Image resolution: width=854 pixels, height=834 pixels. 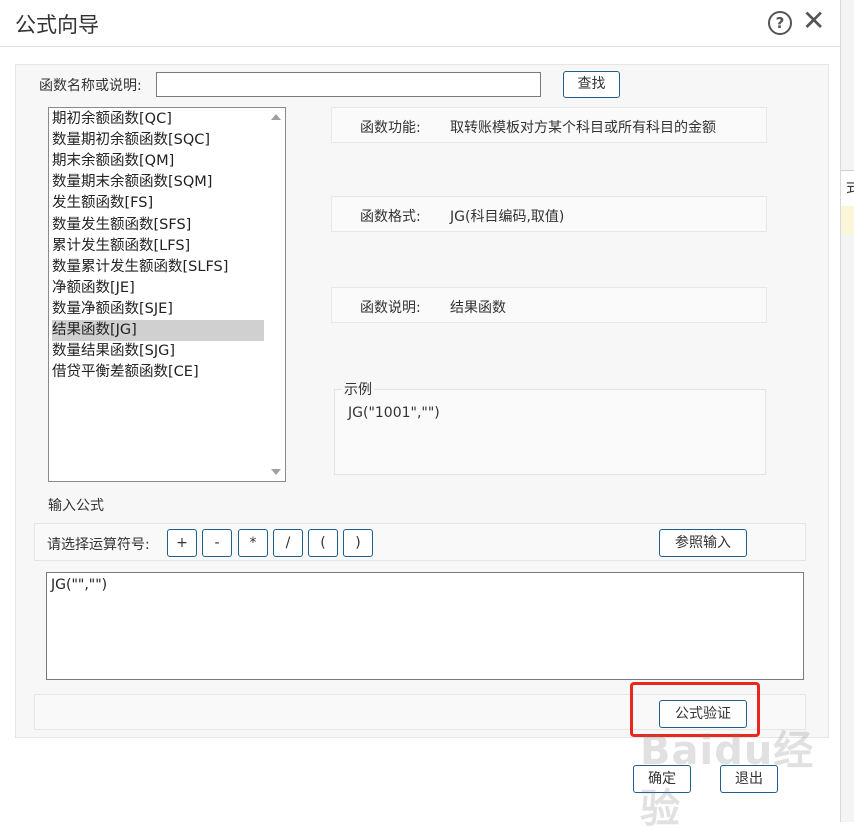 What do you see at coordinates (158, 225) in the screenshot?
I see `function-list-item: 数量发生额函数[SFS]` at bounding box center [158, 225].